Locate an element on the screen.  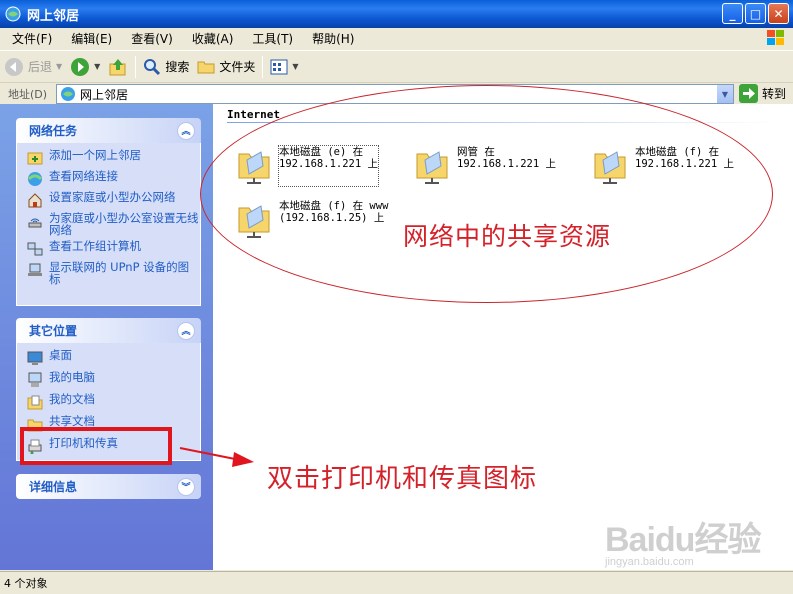
folders-label: 文件夹 is located at coordinates (237, 67).